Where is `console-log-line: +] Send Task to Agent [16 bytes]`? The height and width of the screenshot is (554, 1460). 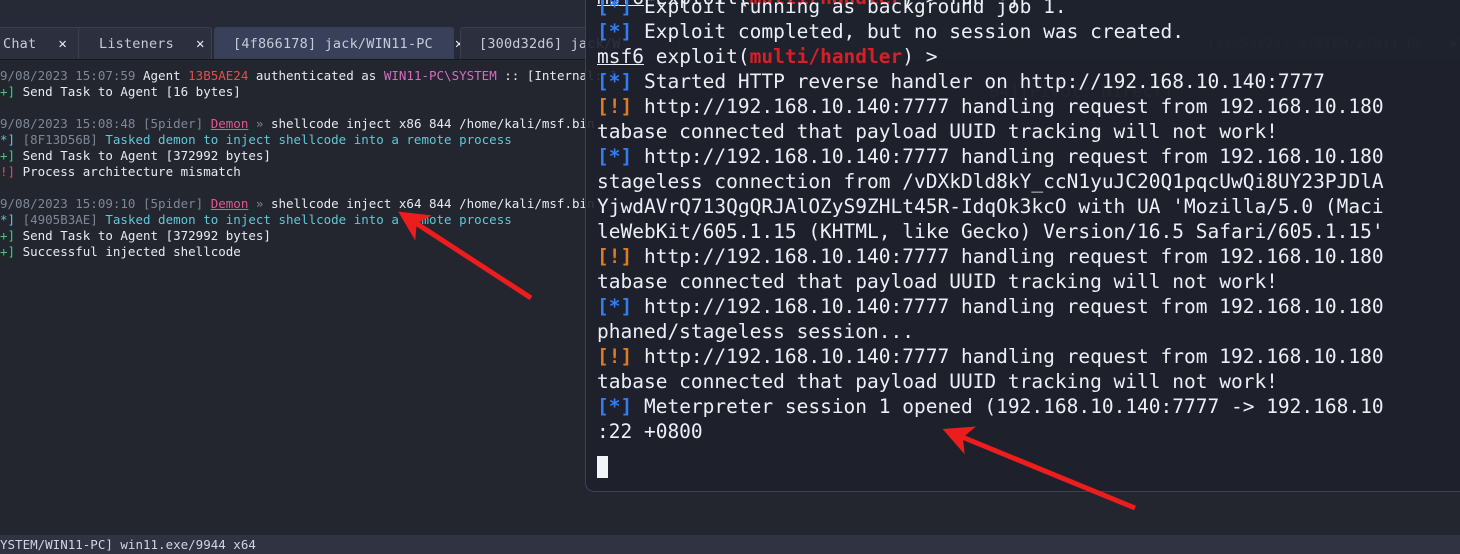 console-log-line: +] Send Task to Agent [16 bytes] is located at coordinates (120, 91).